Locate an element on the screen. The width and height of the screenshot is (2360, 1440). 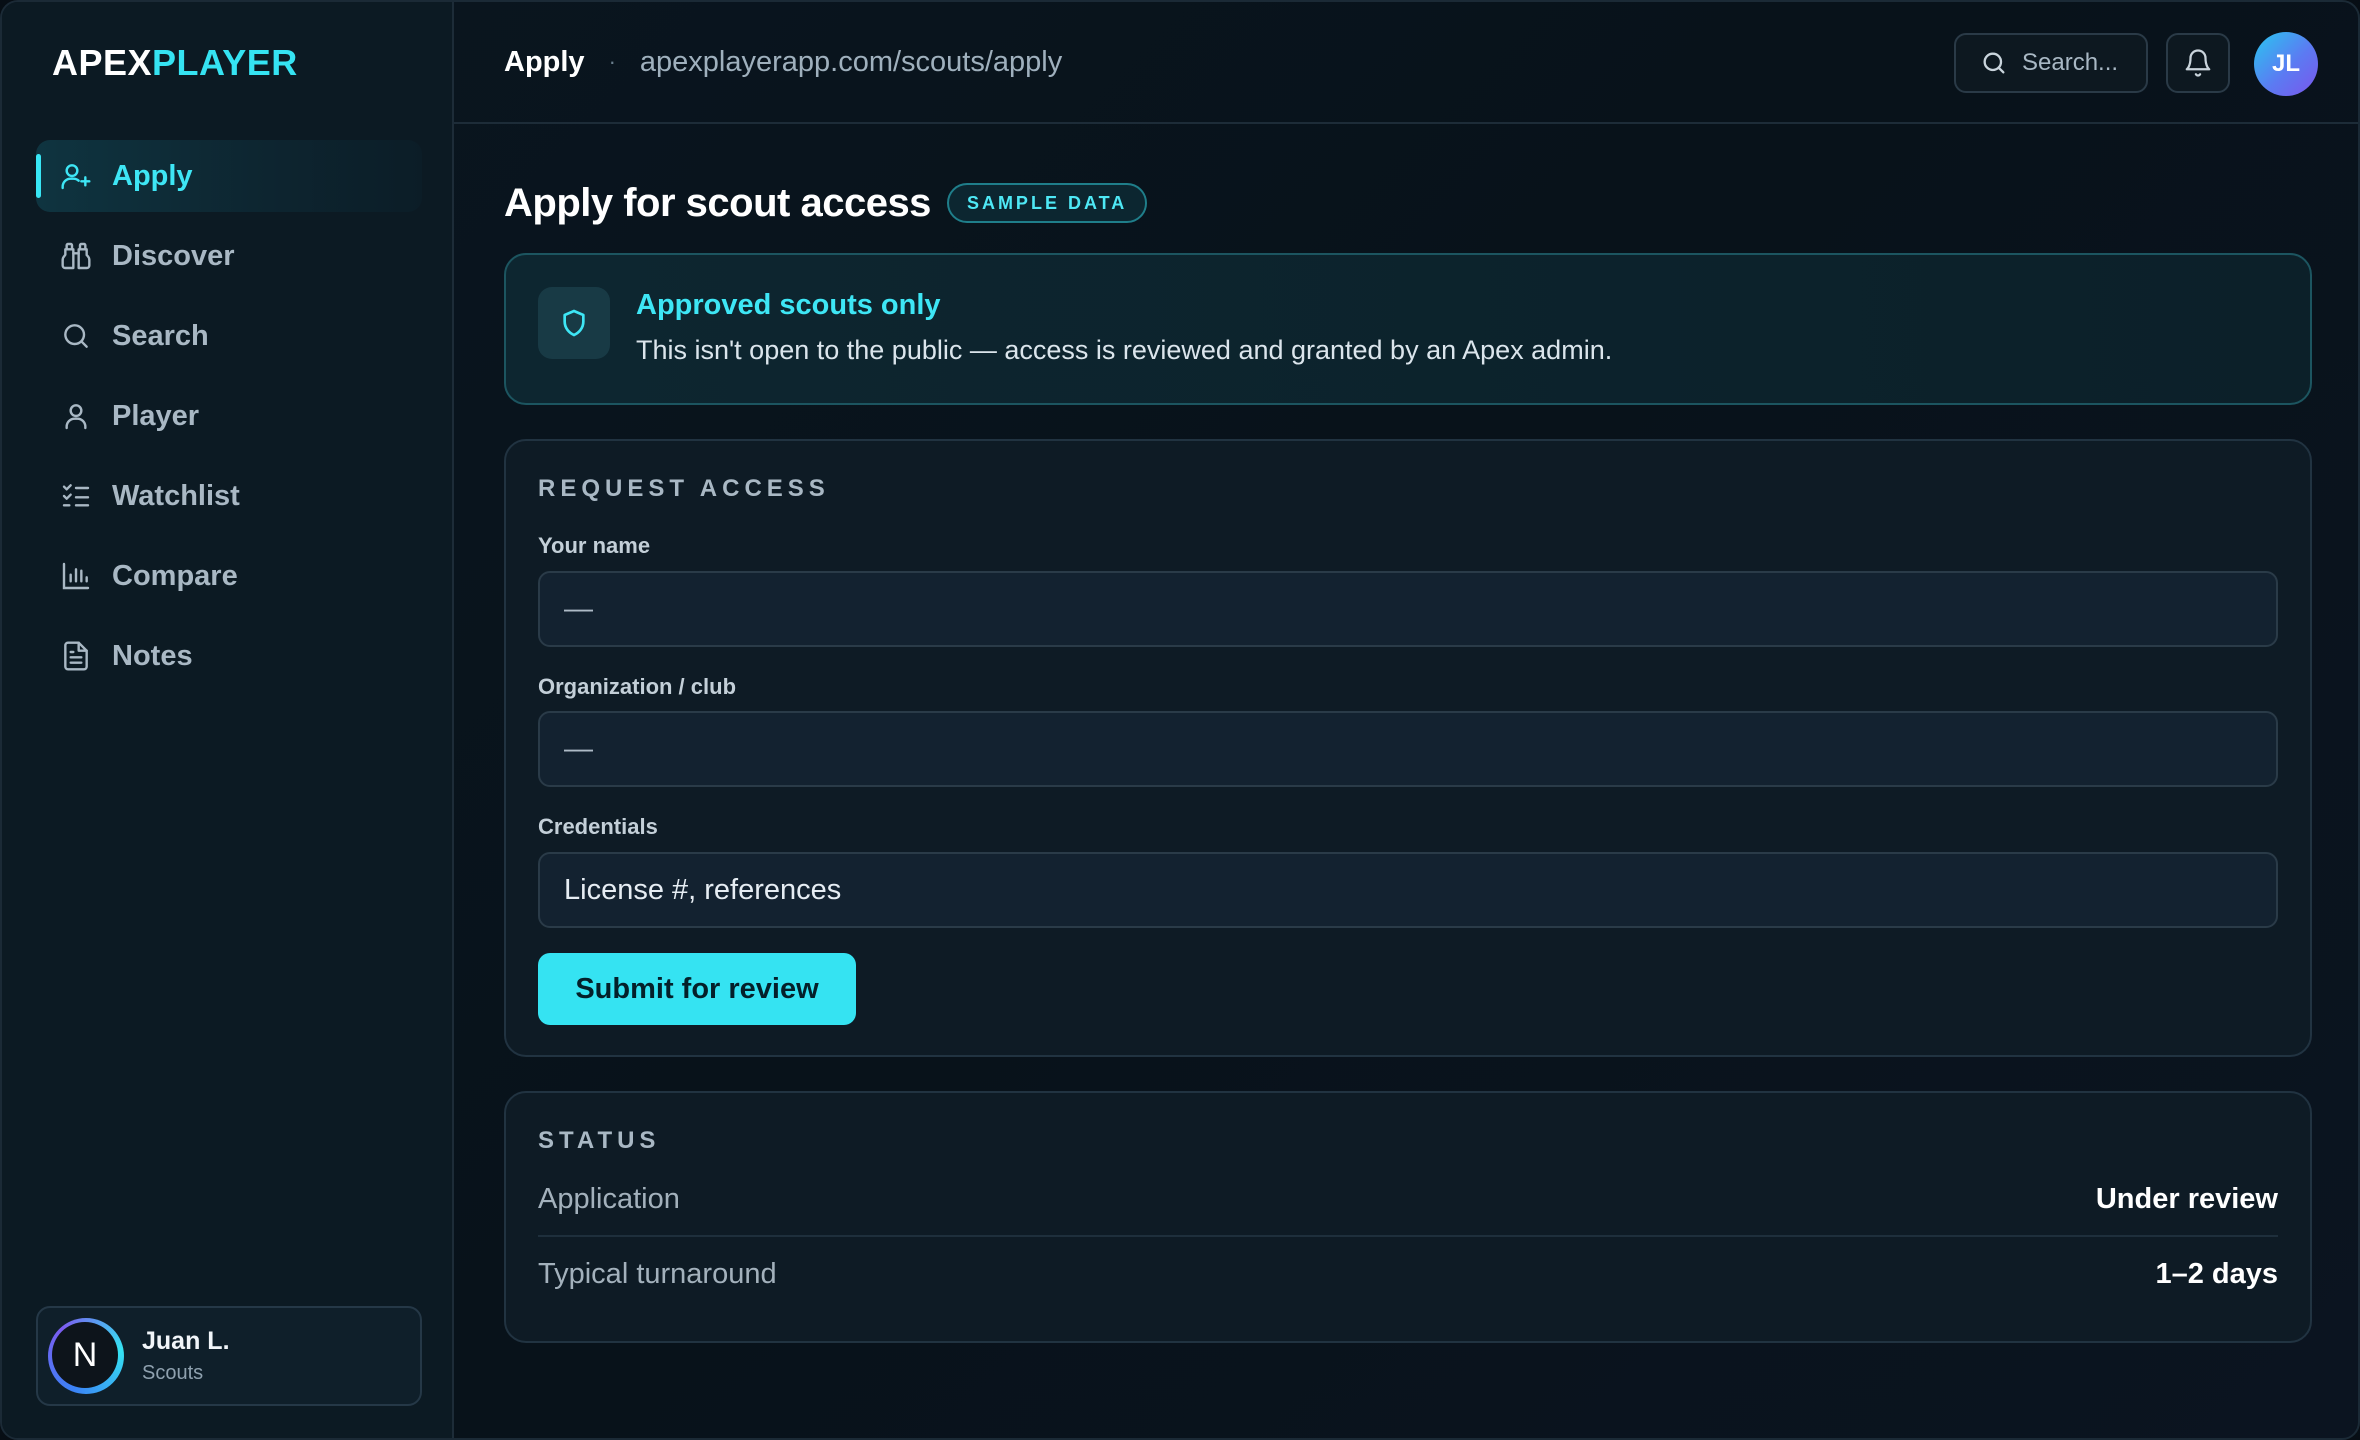
credentials-field: License #, references is located at coordinates (1408, 890).